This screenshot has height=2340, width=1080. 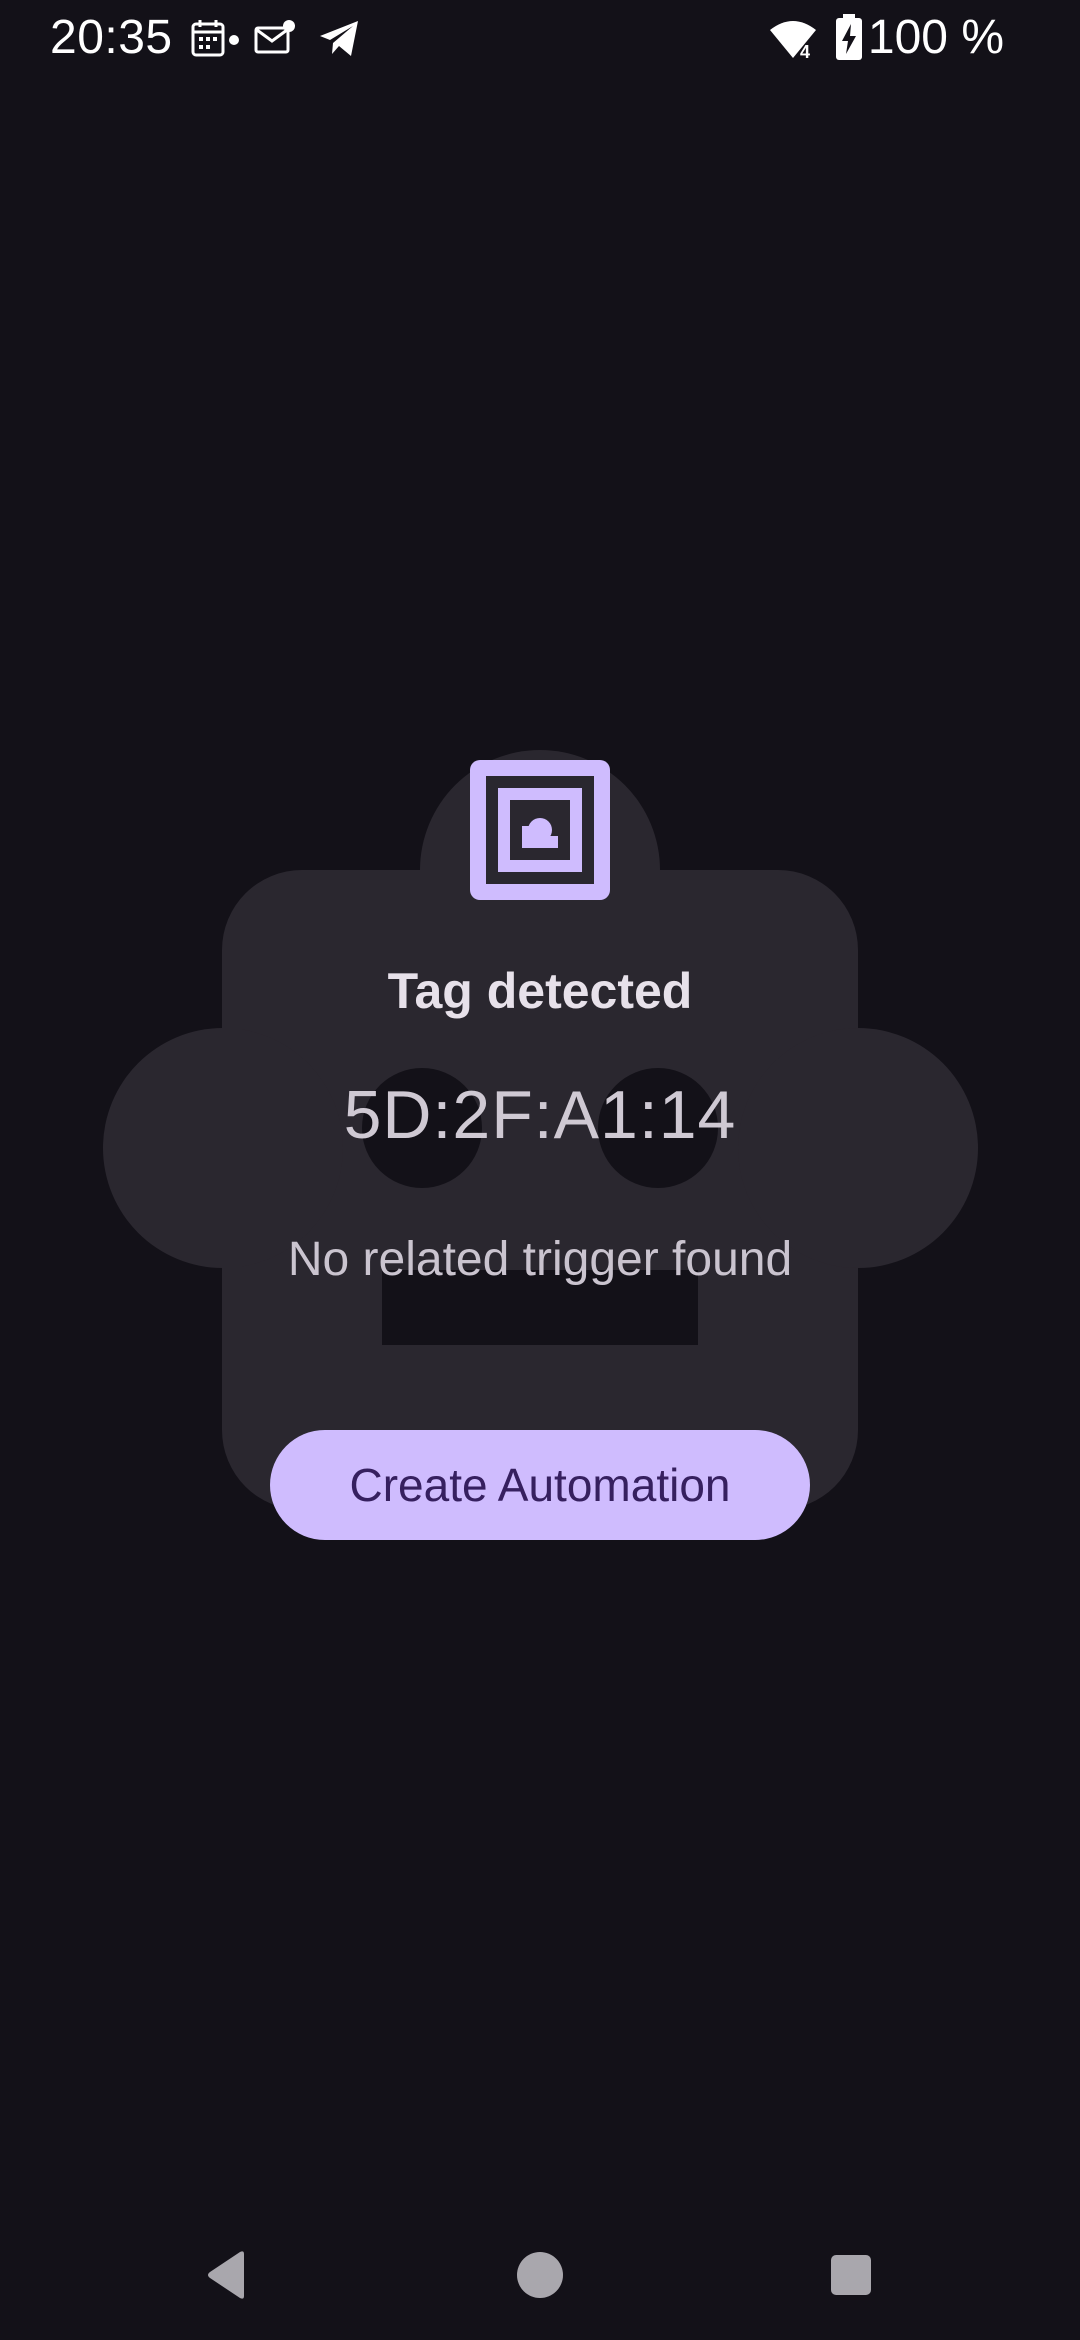 What do you see at coordinates (540, 991) in the screenshot?
I see `dialog-title: Tag detected` at bounding box center [540, 991].